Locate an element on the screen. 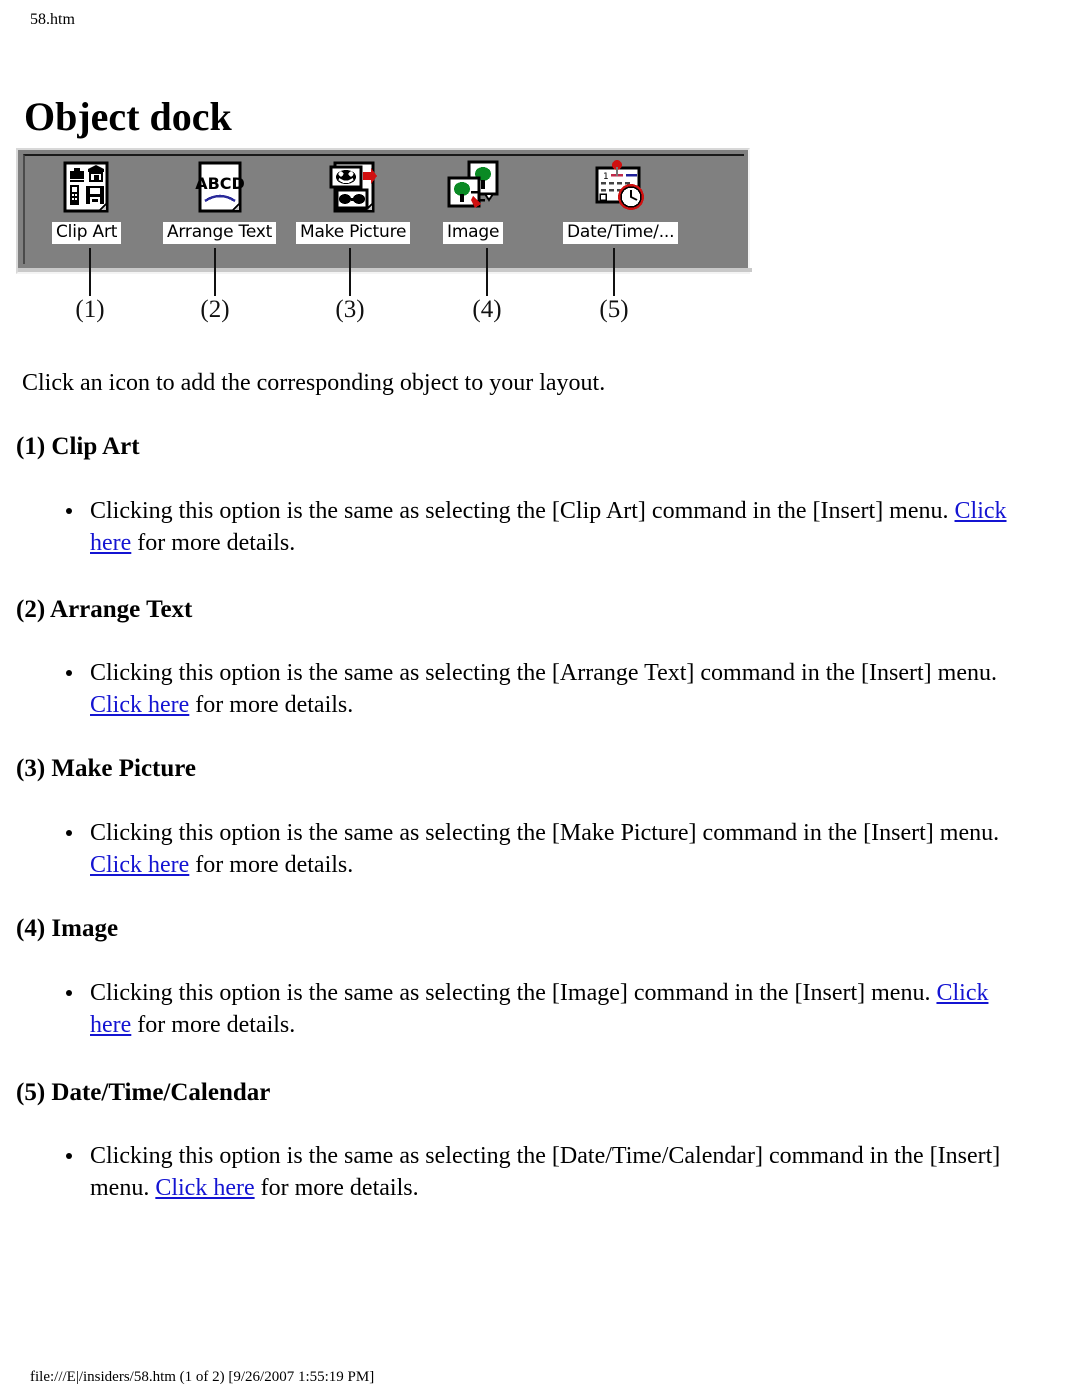 The image size is (1080, 1397). page-title: Object dock is located at coordinates (128, 116).